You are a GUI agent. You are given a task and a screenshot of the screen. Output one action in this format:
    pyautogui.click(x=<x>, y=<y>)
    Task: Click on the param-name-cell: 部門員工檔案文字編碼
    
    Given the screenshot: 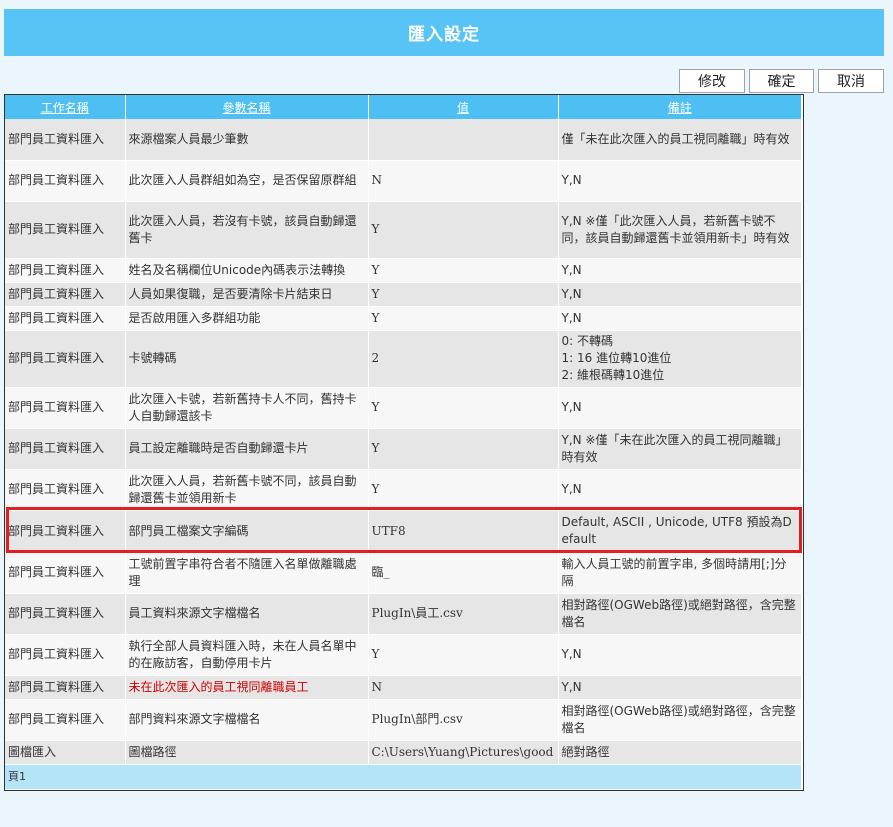 What is the action you would take?
    pyautogui.click(x=247, y=531)
    